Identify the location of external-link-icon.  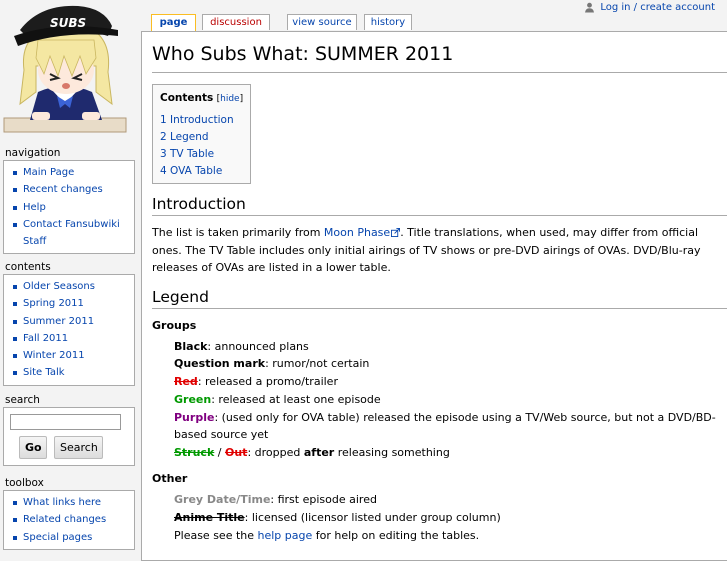
(396, 232).